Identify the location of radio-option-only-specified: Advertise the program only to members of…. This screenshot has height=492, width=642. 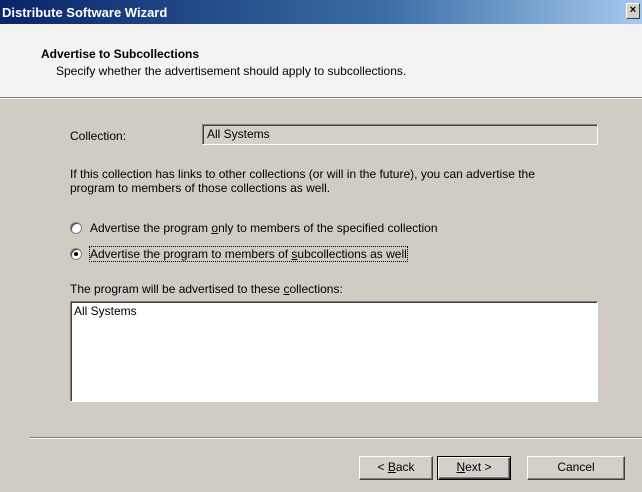
(254, 228).